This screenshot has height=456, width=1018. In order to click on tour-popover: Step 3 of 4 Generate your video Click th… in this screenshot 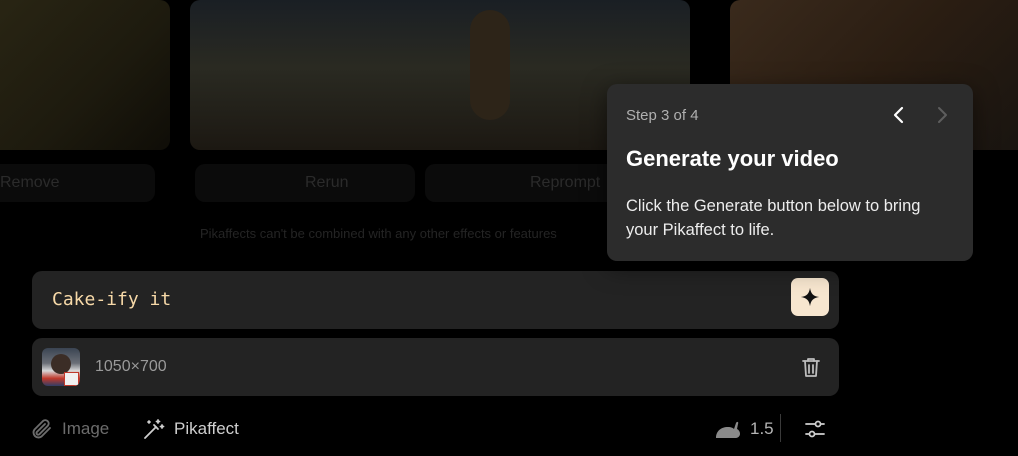, I will do `click(790, 172)`.